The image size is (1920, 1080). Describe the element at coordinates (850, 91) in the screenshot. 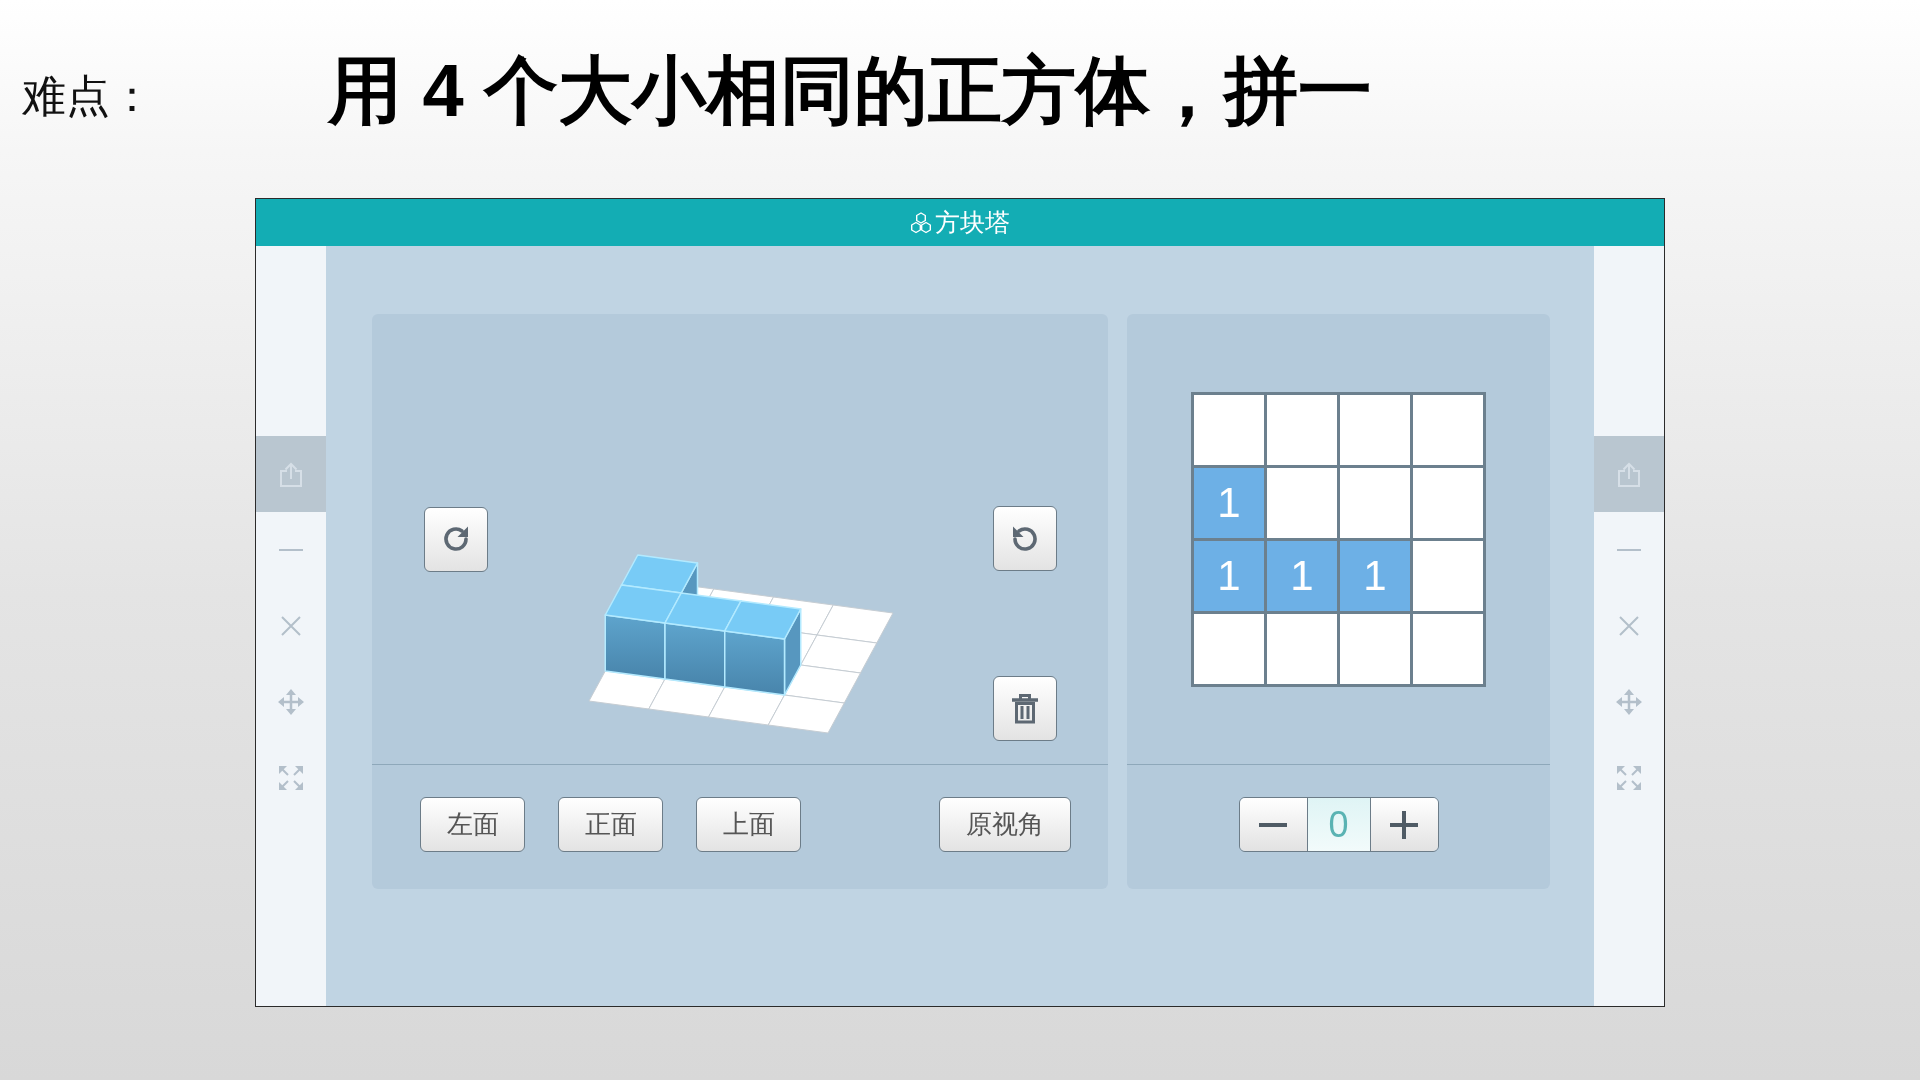

I see `slide-title: 用 4 个大小相同的正方体，拼一` at that location.